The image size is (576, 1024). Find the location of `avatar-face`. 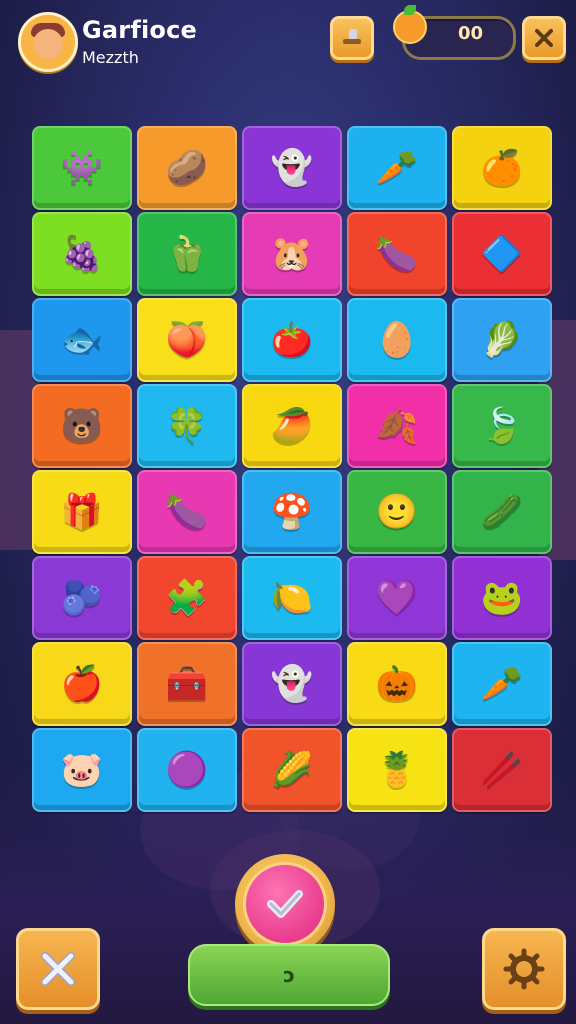

avatar-face is located at coordinates (48, 44).